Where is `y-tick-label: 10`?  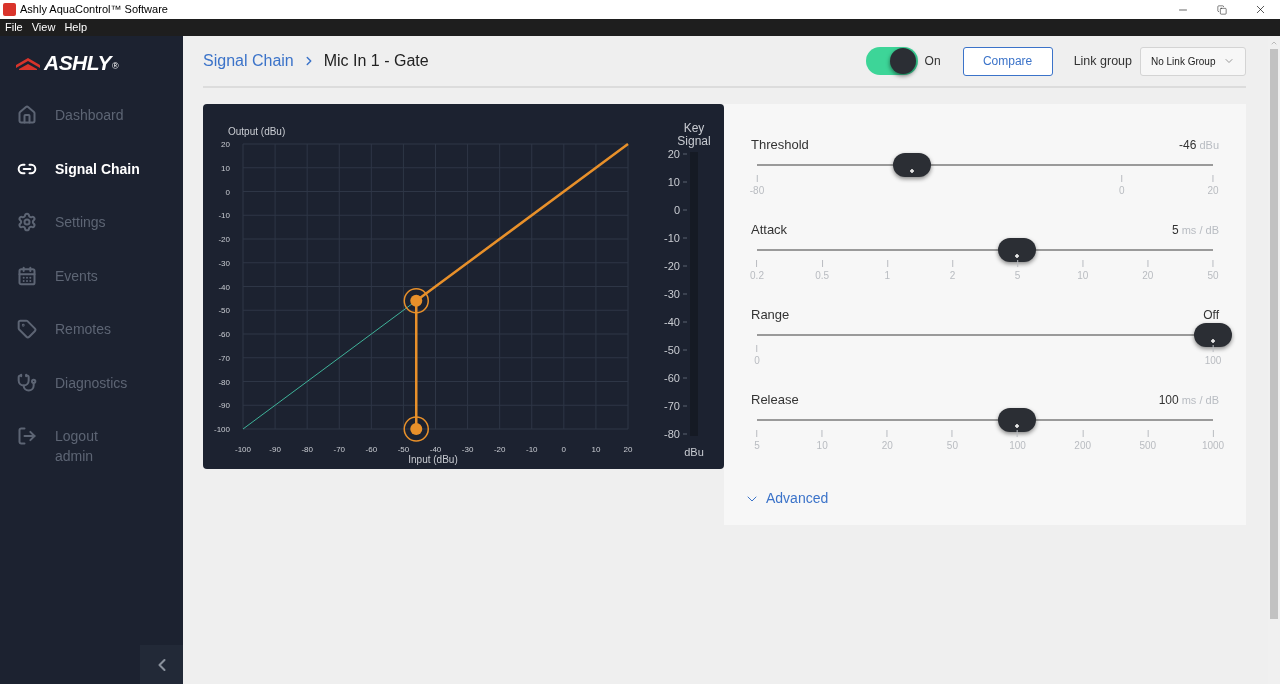
y-tick-label: 10 is located at coordinates (225, 168).